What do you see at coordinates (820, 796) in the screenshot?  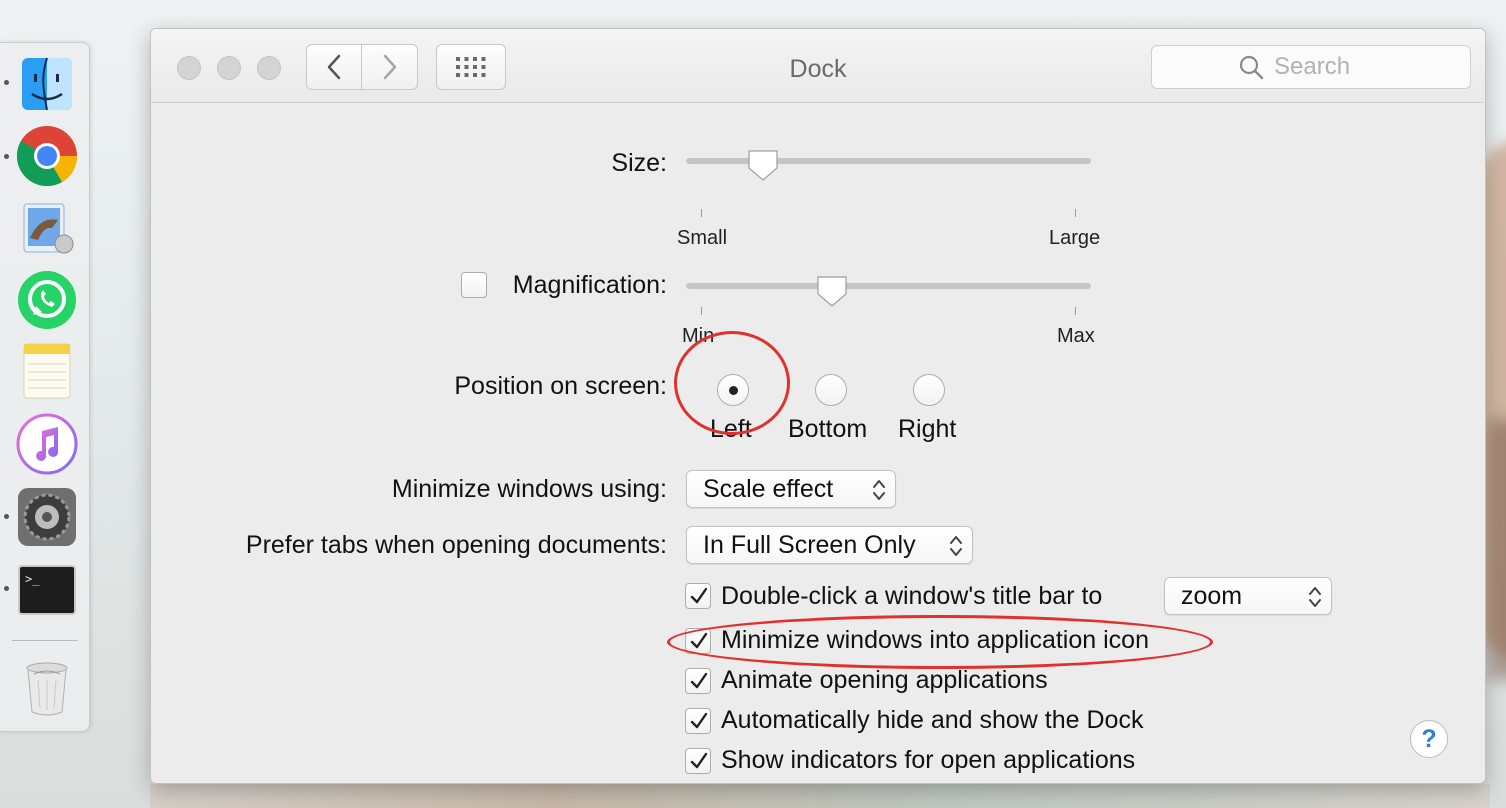 I see `desktop-wallpaper-bottom` at bounding box center [820, 796].